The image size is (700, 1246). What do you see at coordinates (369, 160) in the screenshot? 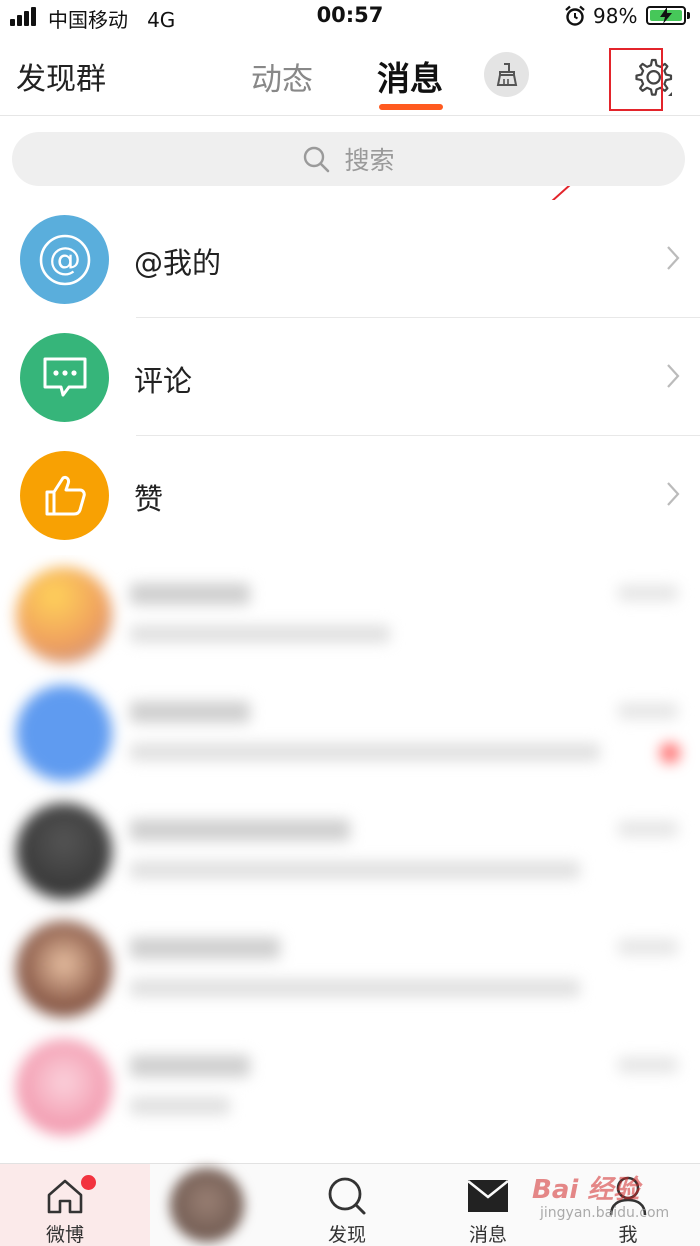
I see `search-placeholder: 搜索` at bounding box center [369, 160].